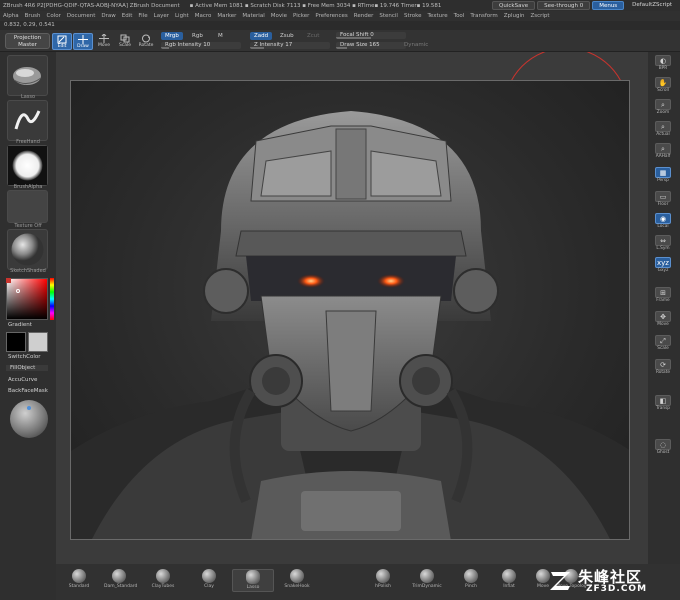  What do you see at coordinates (81, 16) in the screenshot?
I see `menu-document: Document` at bounding box center [81, 16].